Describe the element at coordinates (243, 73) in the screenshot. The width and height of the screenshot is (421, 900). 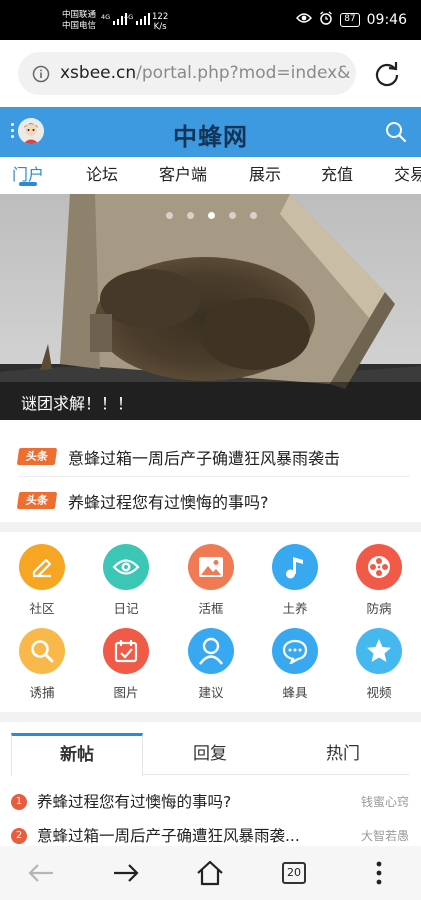
I see `url-path: /portal.php?mod=index&r` at that location.